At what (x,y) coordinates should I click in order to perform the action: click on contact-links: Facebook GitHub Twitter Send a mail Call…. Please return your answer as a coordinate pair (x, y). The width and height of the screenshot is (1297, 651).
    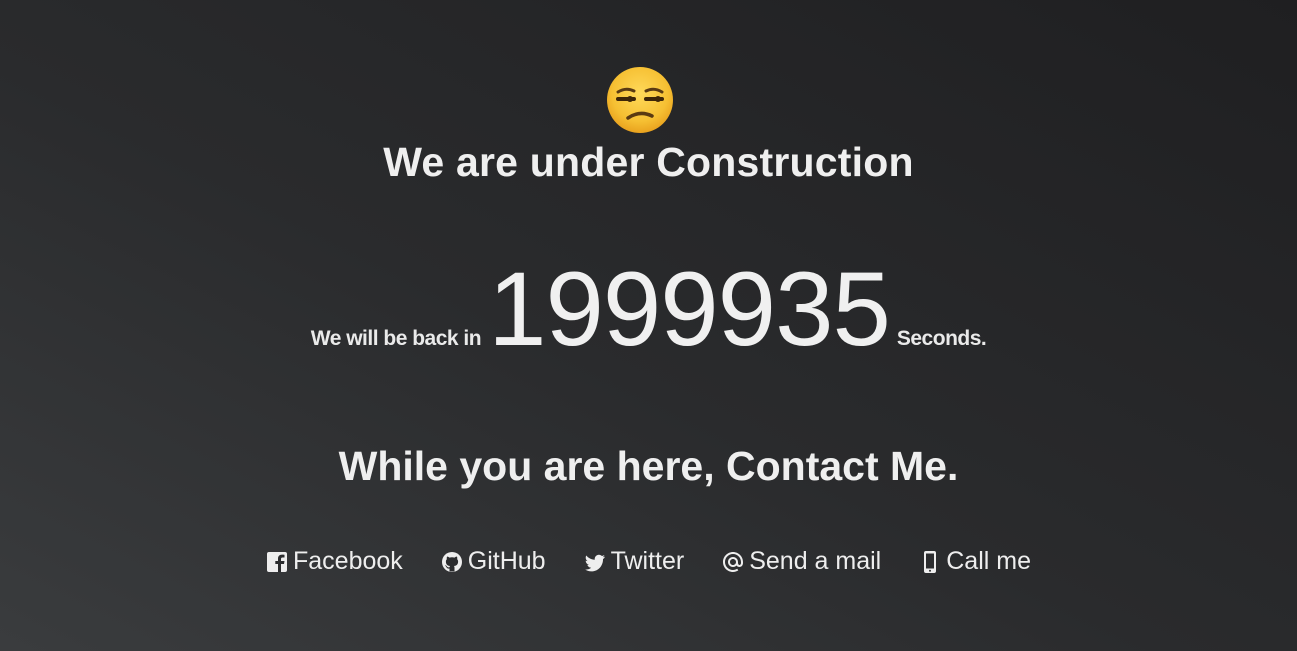
    Looking at the image, I should click on (648, 561).